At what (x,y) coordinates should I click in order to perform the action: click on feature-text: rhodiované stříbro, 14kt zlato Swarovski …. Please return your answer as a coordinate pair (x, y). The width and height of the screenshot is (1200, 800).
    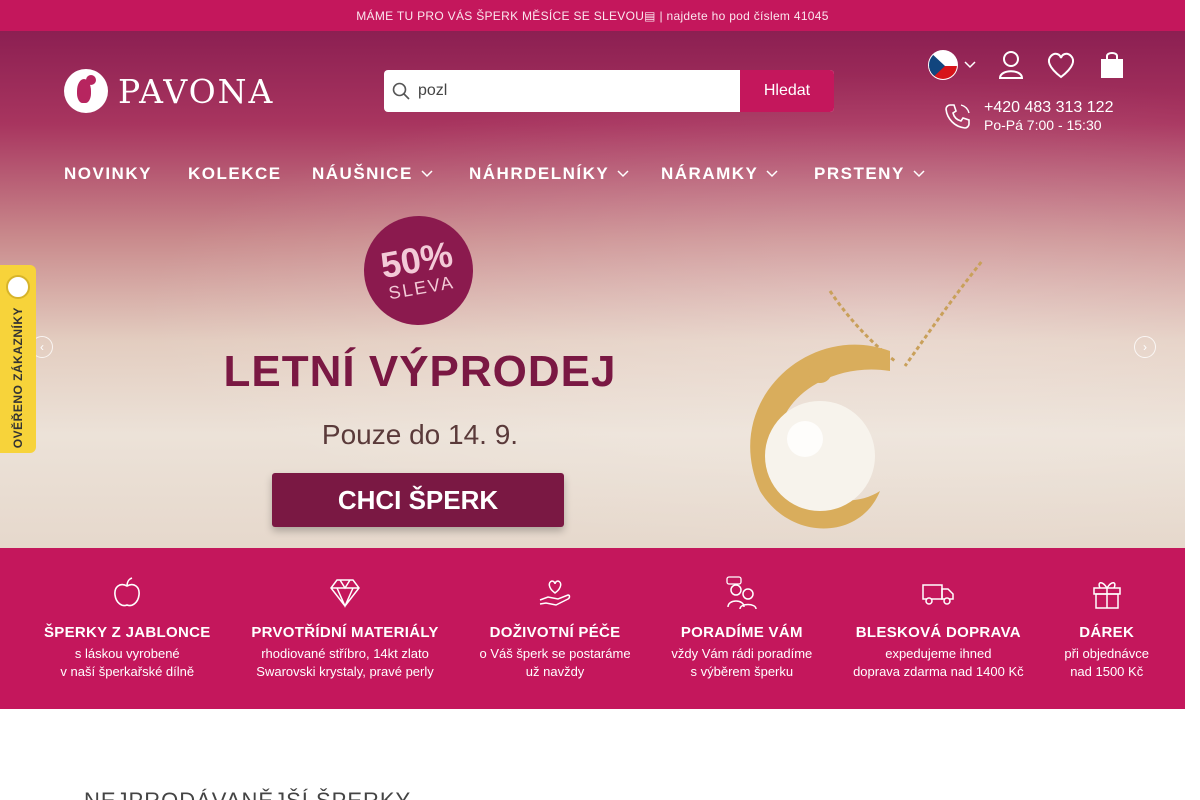
    Looking at the image, I should click on (345, 662).